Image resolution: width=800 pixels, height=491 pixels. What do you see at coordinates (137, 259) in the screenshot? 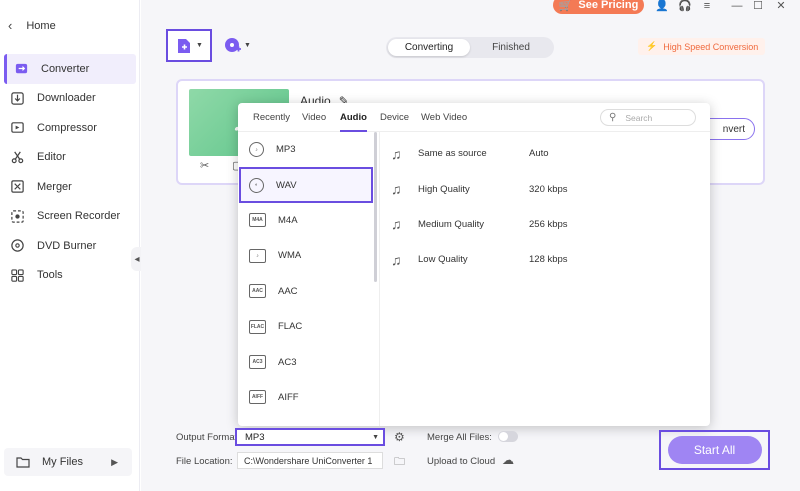
I see `chevron-left-icon: ◂` at bounding box center [137, 259].